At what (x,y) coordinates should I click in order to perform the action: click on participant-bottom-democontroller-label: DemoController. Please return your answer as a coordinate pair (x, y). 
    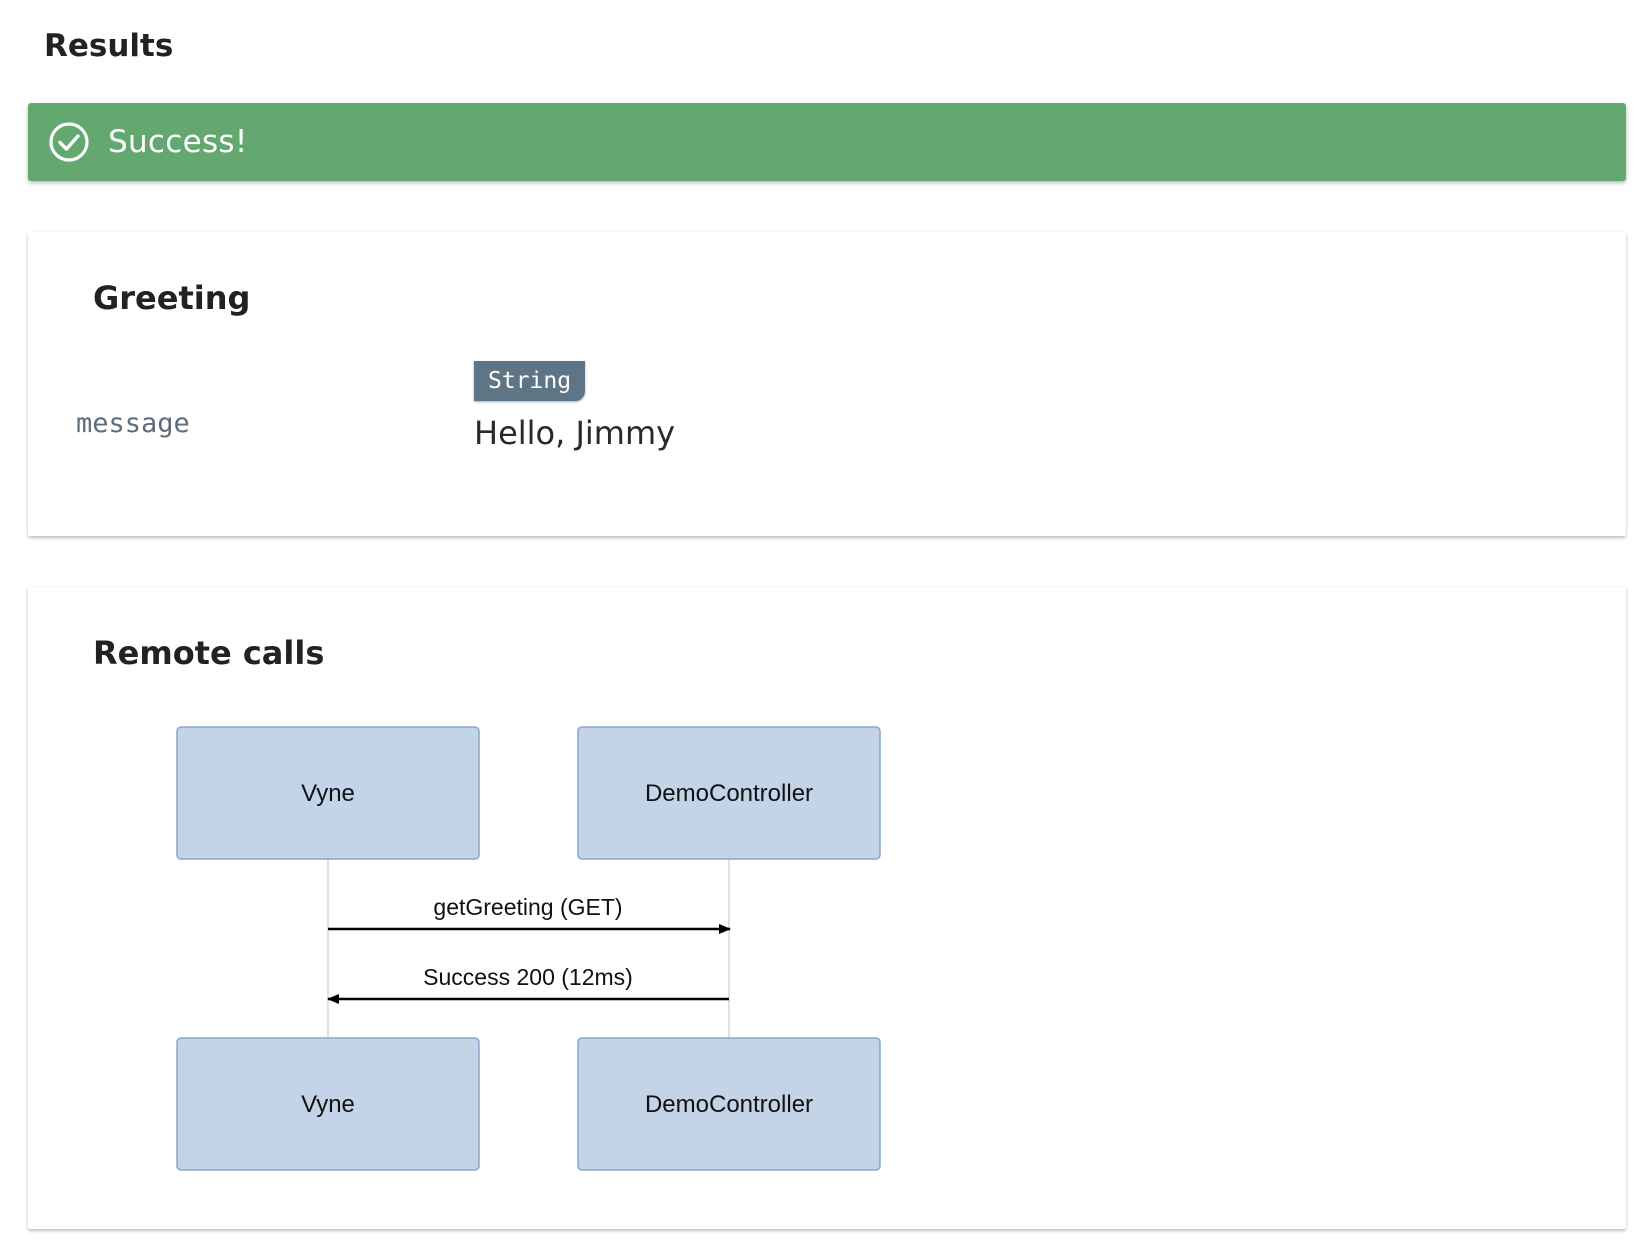
    Looking at the image, I should click on (729, 1104).